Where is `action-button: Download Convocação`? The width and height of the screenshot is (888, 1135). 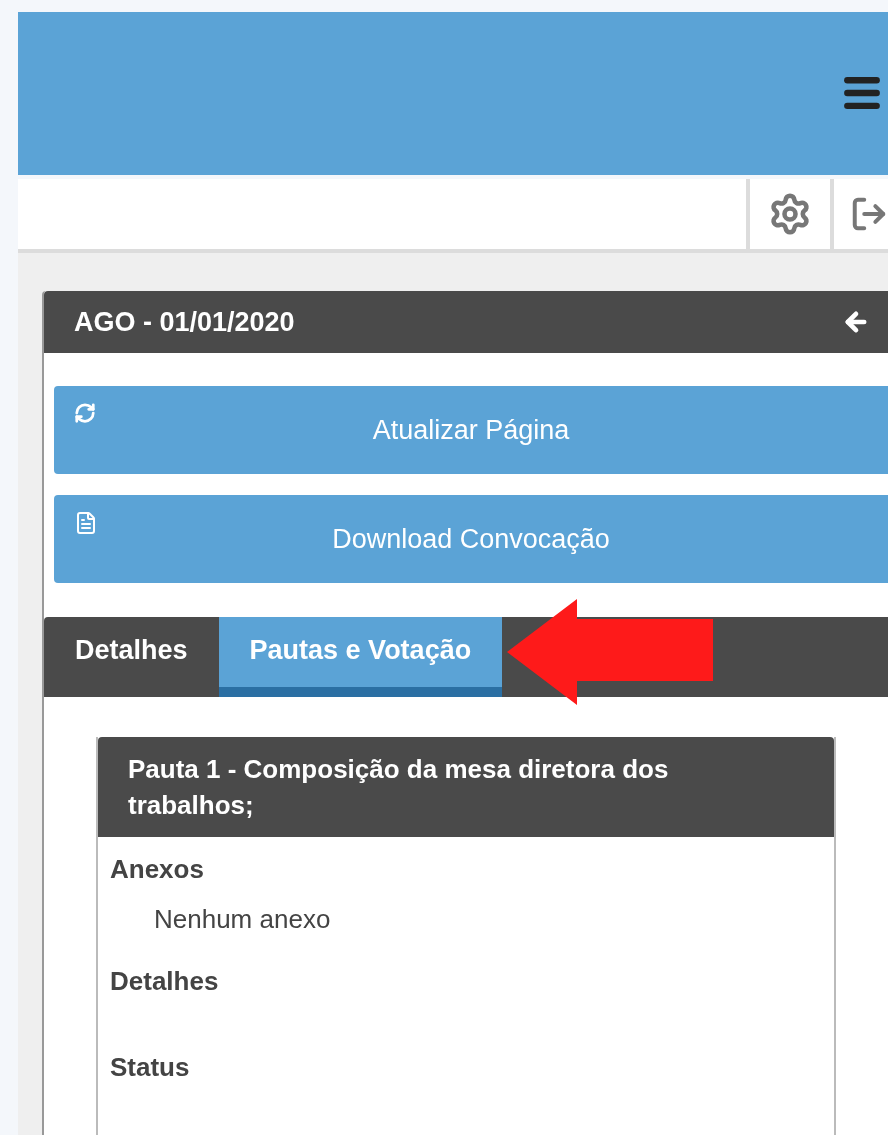
action-button: Download Convocação is located at coordinates (471, 539).